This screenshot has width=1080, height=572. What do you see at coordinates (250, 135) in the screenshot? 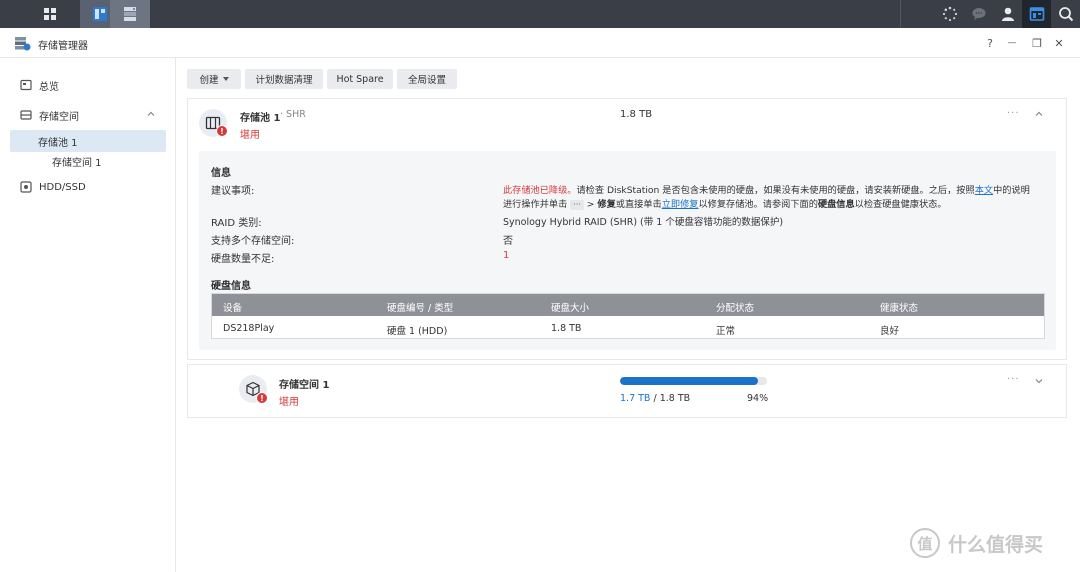
I see `pool-status: 堪用` at bounding box center [250, 135].